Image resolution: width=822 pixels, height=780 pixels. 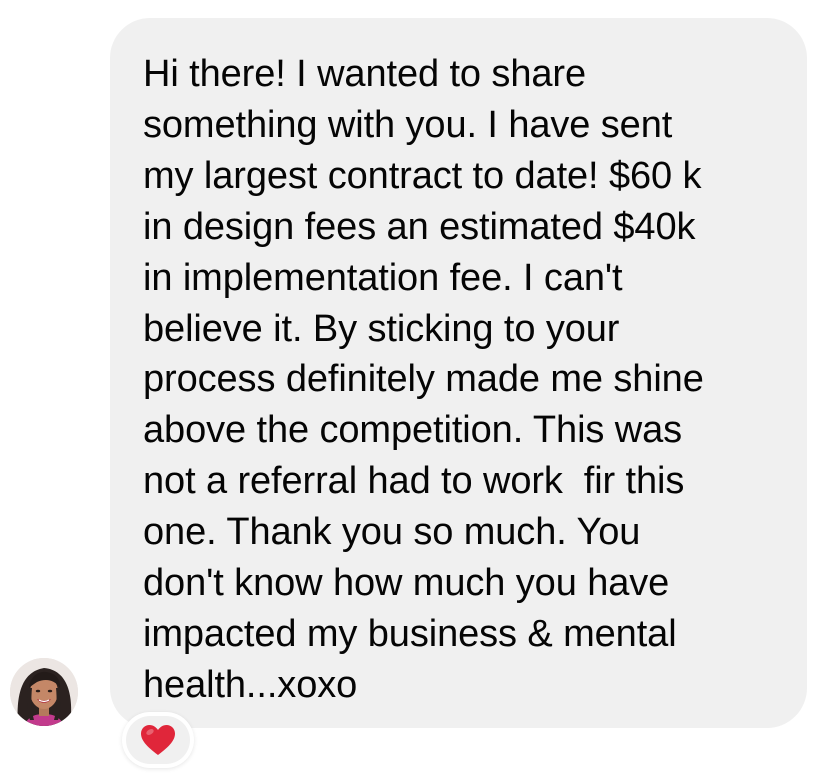 I want to click on message-line: don't know how much you have, so click(x=406, y=583).